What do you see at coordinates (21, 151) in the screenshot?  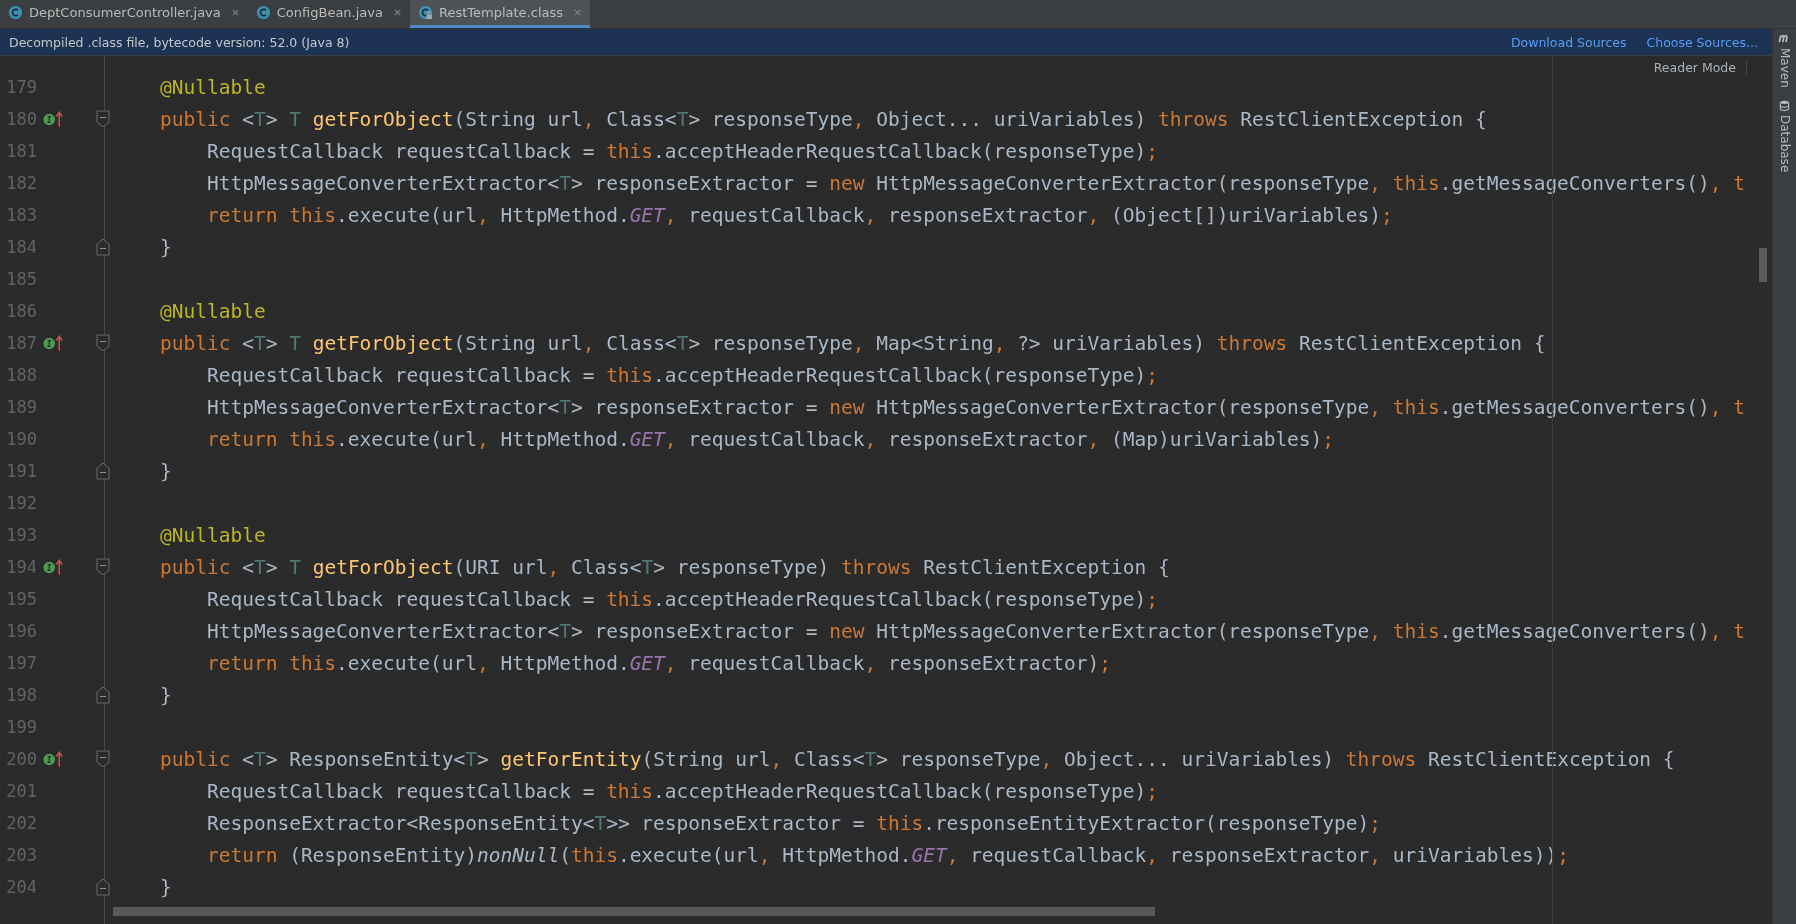 I see `line-number: 181` at bounding box center [21, 151].